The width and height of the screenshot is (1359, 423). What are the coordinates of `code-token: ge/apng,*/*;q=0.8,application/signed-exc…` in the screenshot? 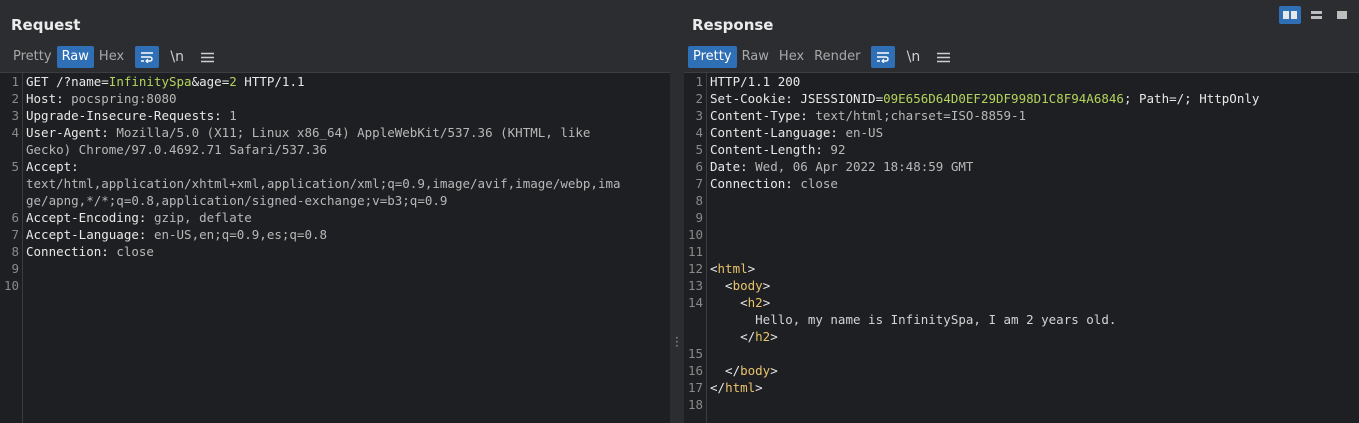 It's located at (237, 200).